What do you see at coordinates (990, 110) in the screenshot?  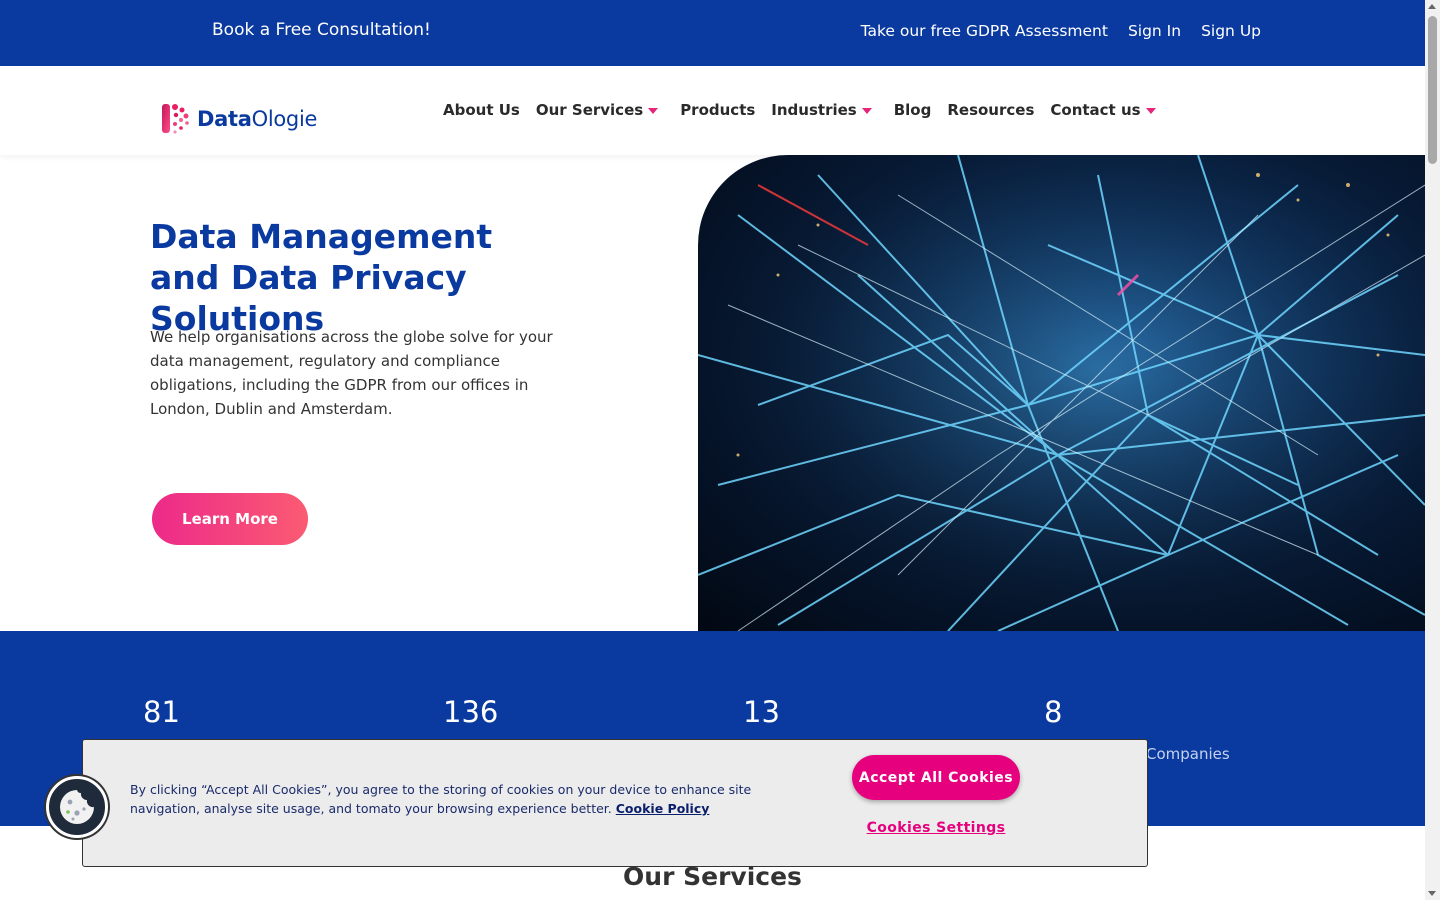 I see `nav-item-resources: Resources` at bounding box center [990, 110].